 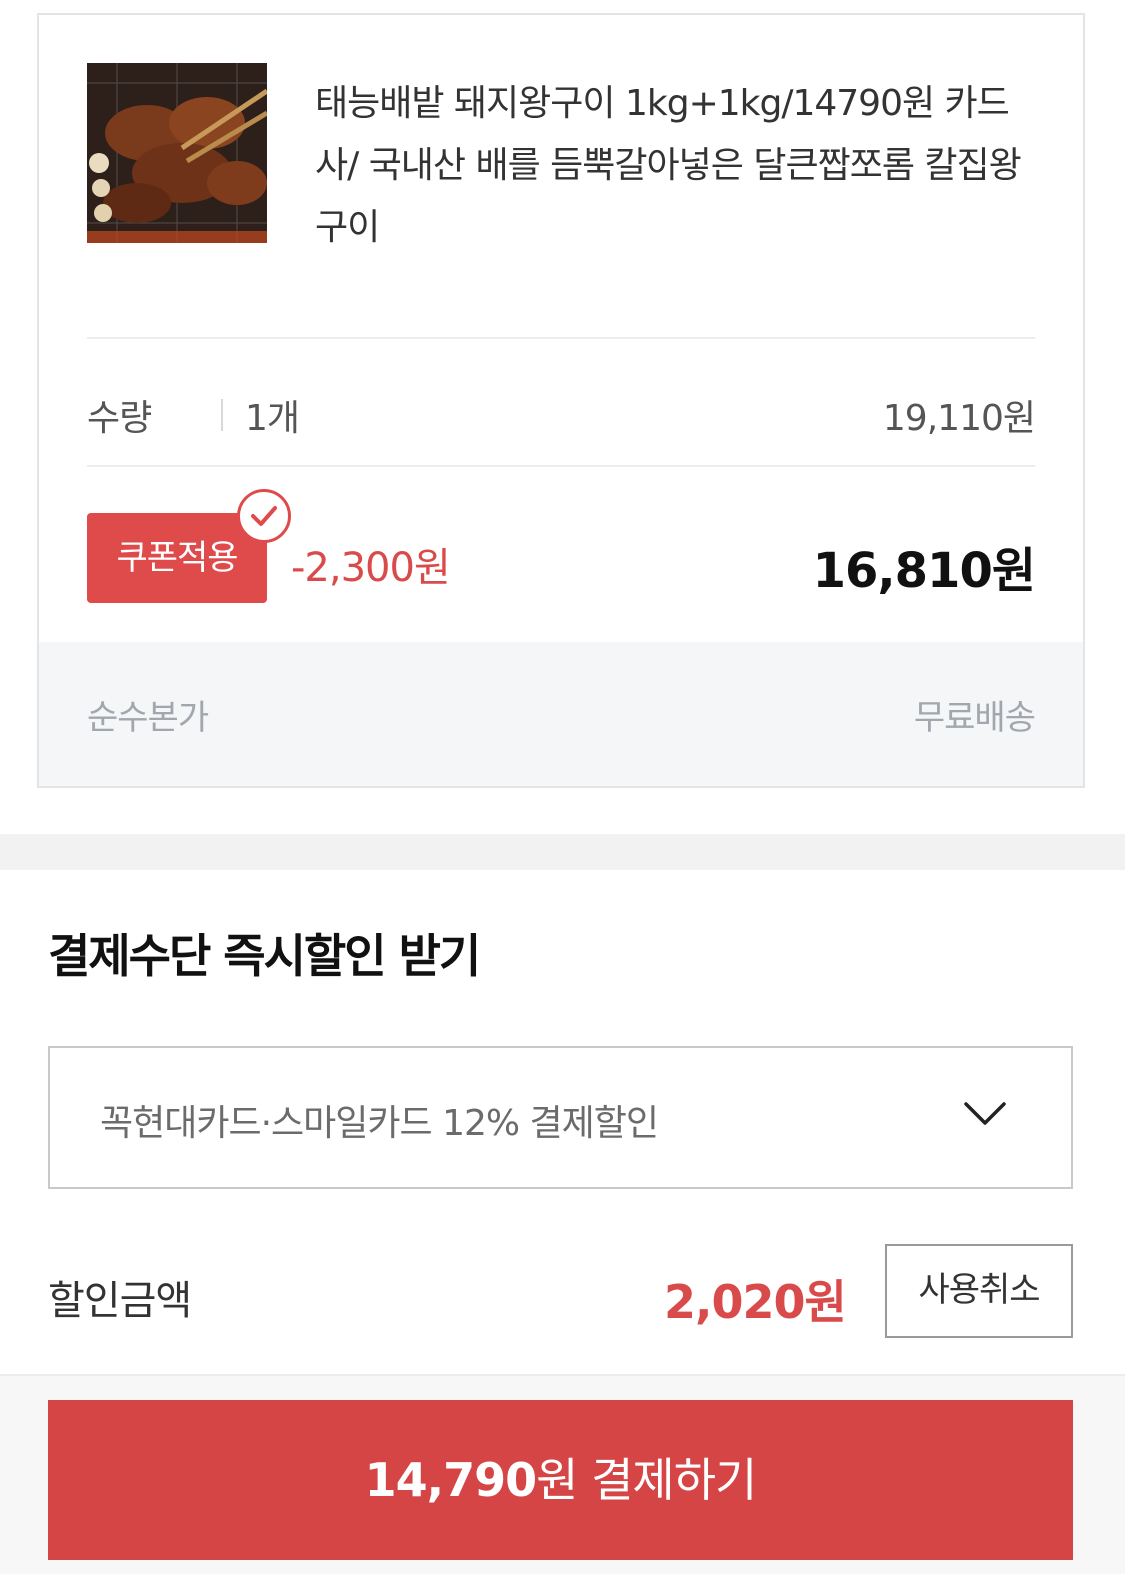 What do you see at coordinates (646, 1480) in the screenshot?
I see `pay-label: 원 결제하기` at bounding box center [646, 1480].